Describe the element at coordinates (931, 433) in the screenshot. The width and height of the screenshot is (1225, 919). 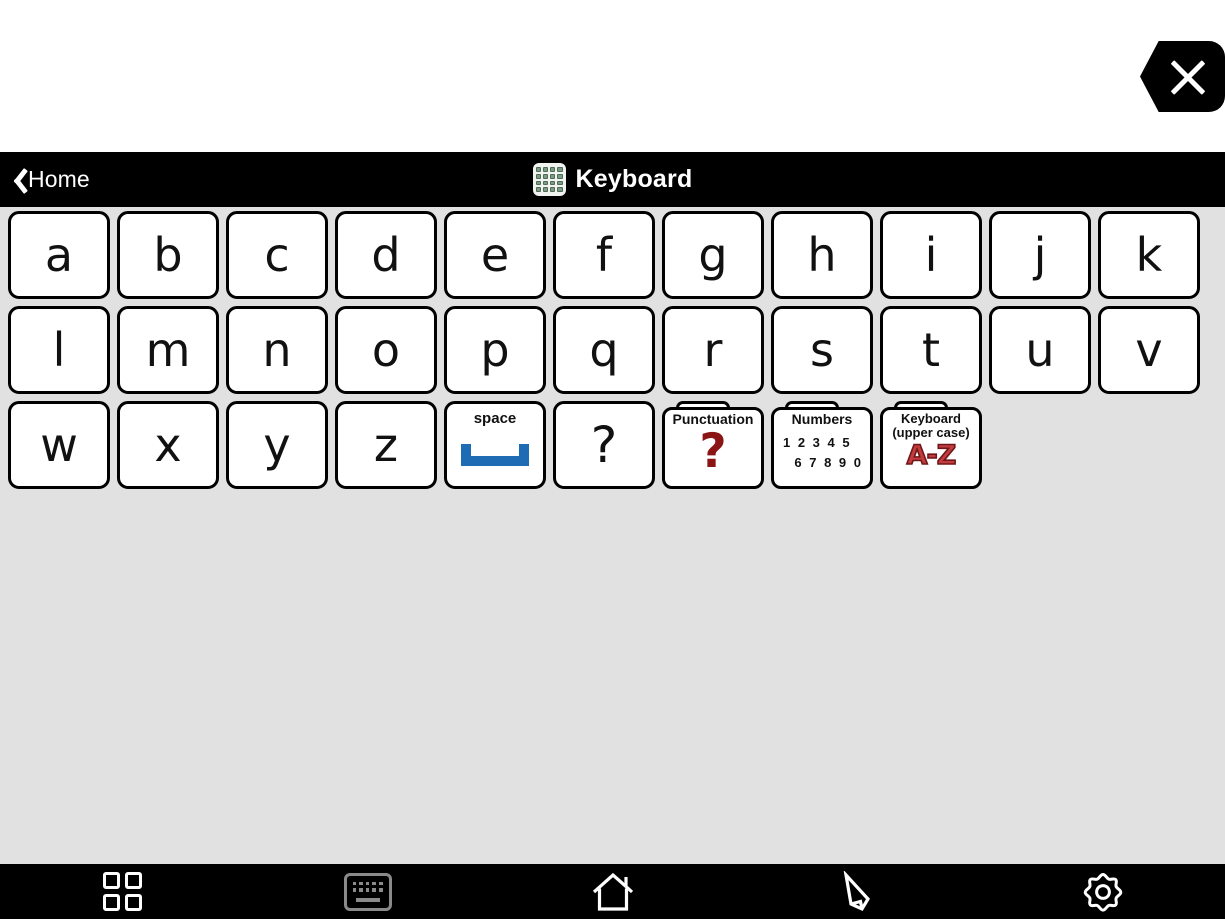
I see `folder-sublabel: (upper case)` at that location.